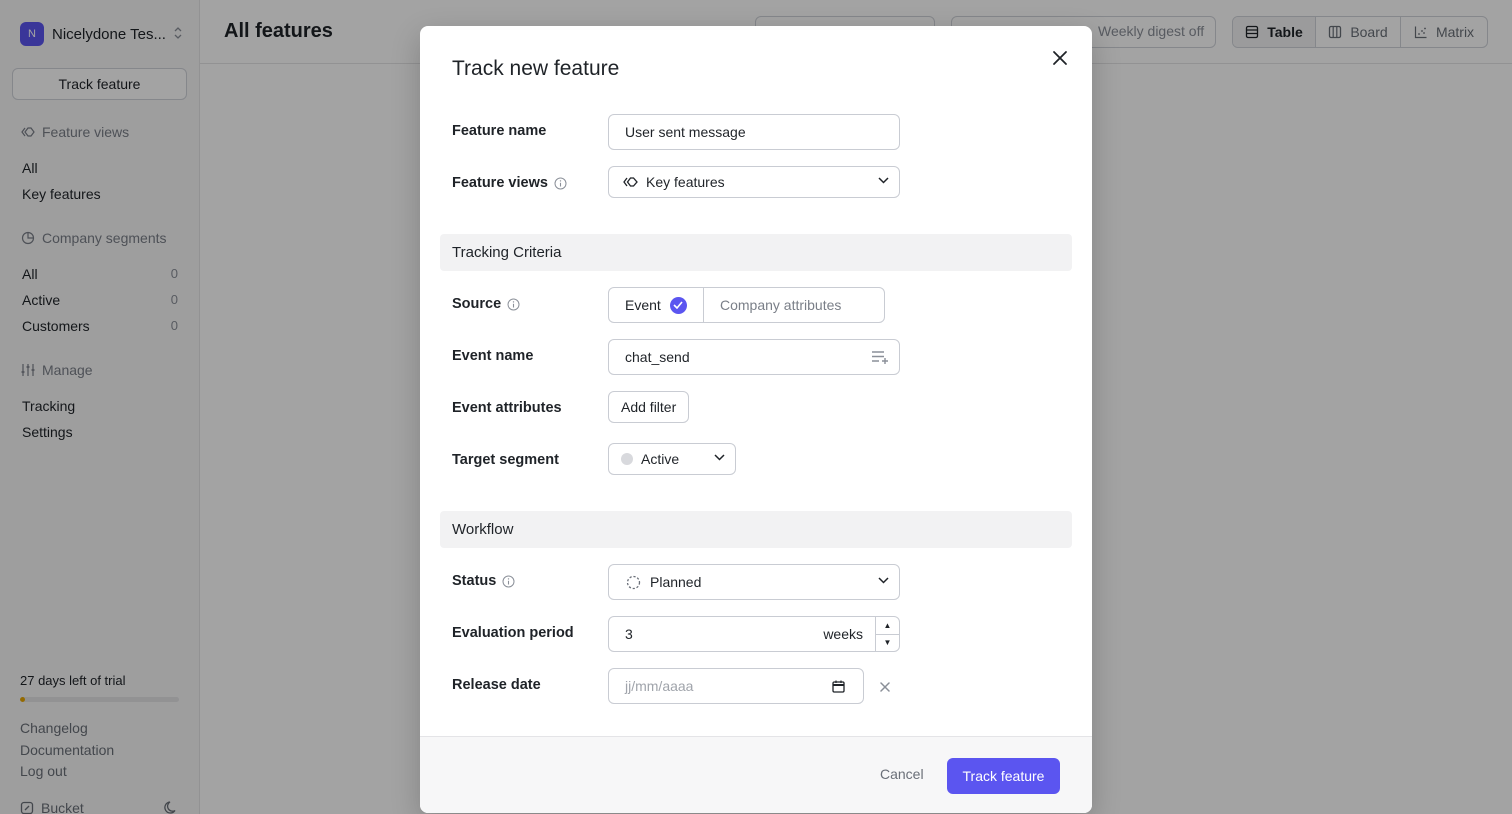 This screenshot has width=1512, height=814. I want to click on track-feature-submit-button: Track feature, so click(1003, 776).